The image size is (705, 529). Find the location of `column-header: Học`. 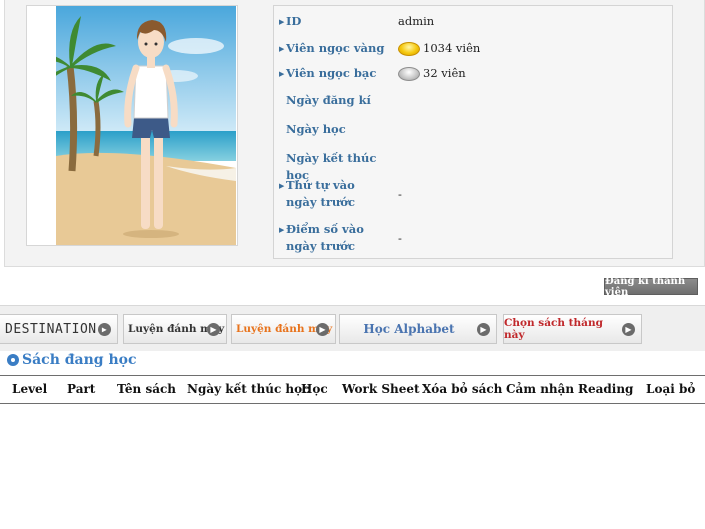

column-header: Học is located at coordinates (314, 389).